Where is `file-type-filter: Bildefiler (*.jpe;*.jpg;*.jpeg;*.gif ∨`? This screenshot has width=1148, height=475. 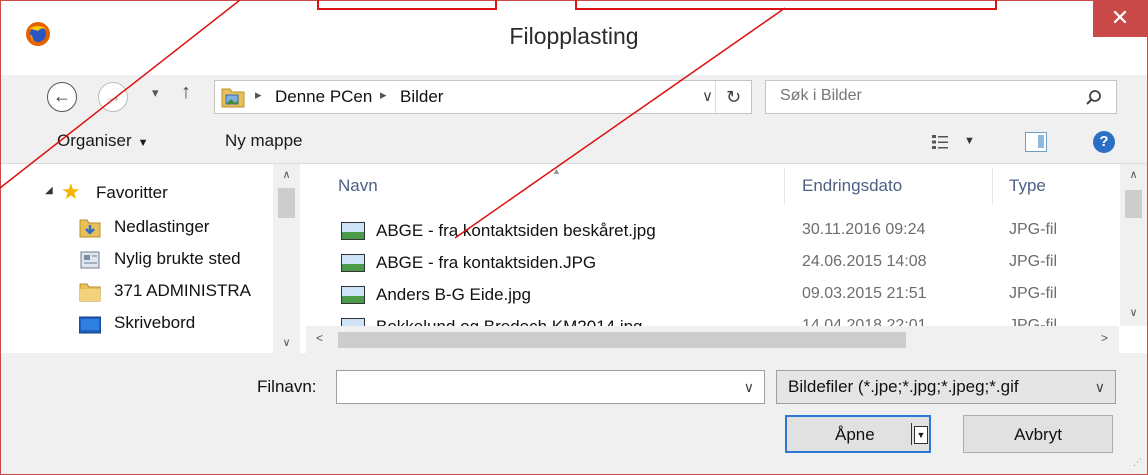 file-type-filter: Bildefiler (*.jpe;*.jpg;*.jpeg;*.gif ∨ is located at coordinates (946, 387).